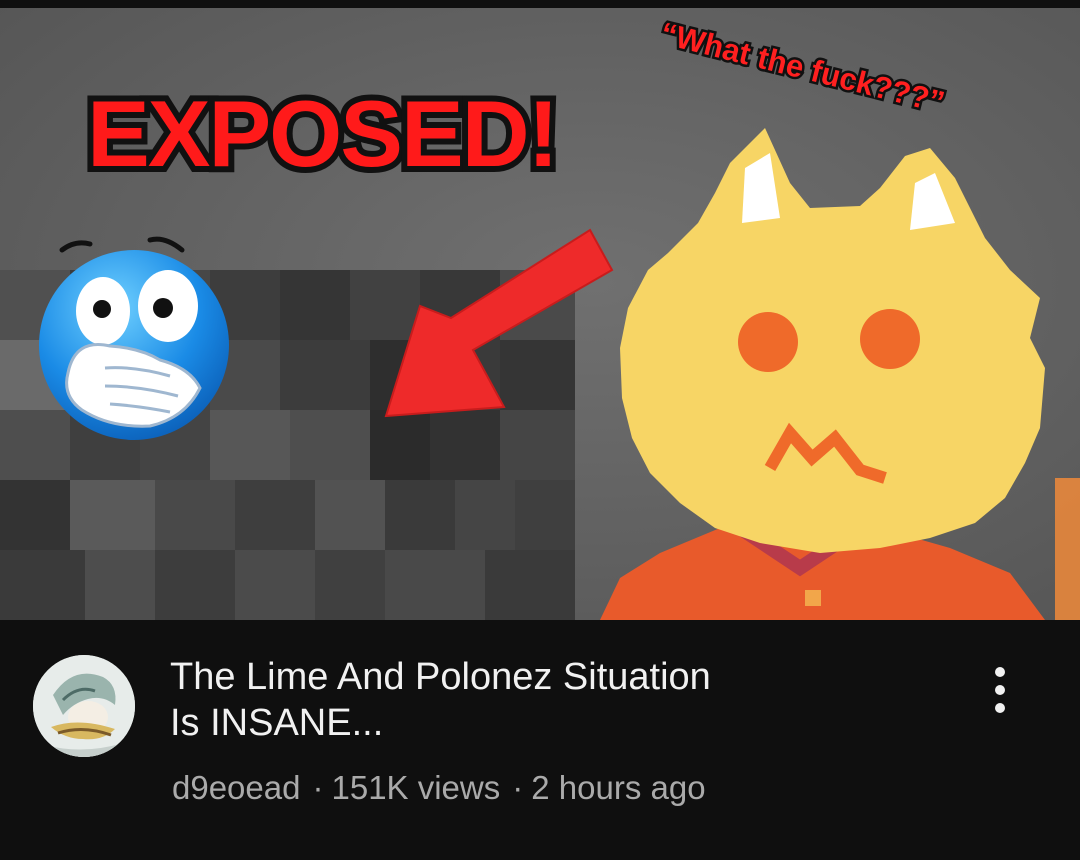 This screenshot has width=1080, height=860. Describe the element at coordinates (322, 133) in the screenshot. I see `headline-text: EXPOSED!` at that location.